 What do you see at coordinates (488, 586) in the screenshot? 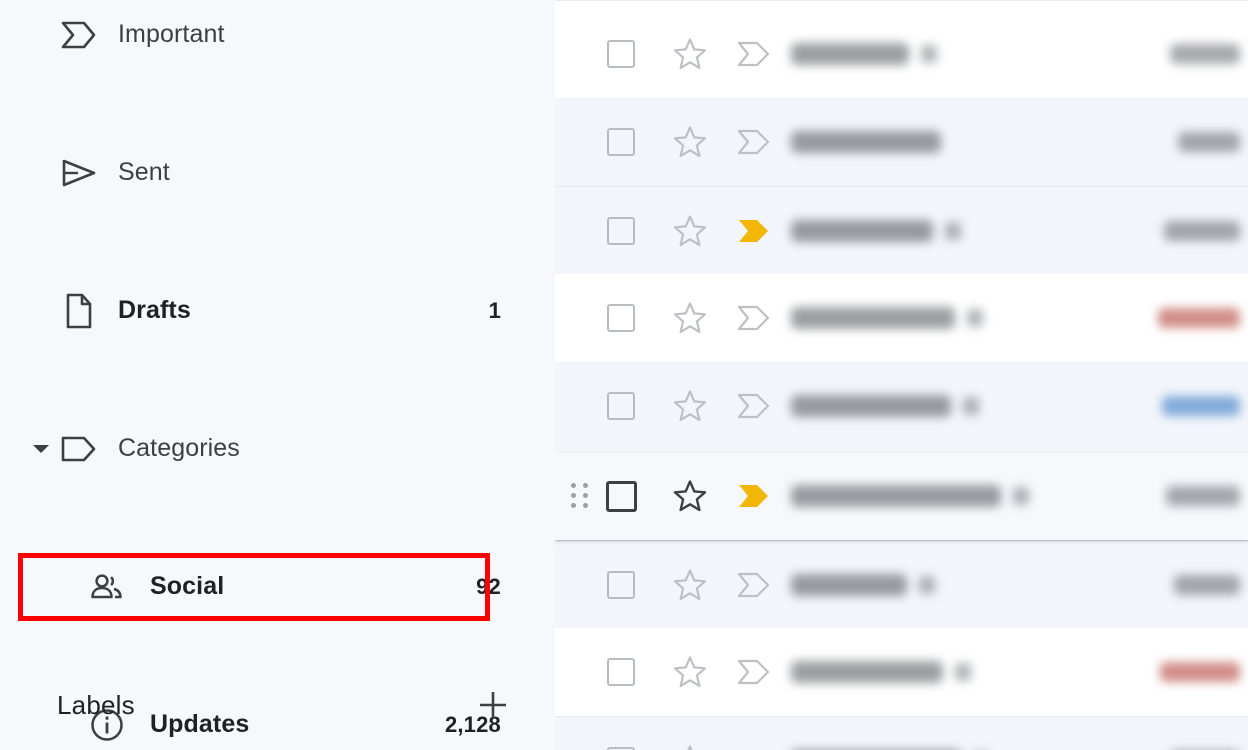
I see `sidebar-item-count: 92` at bounding box center [488, 586].